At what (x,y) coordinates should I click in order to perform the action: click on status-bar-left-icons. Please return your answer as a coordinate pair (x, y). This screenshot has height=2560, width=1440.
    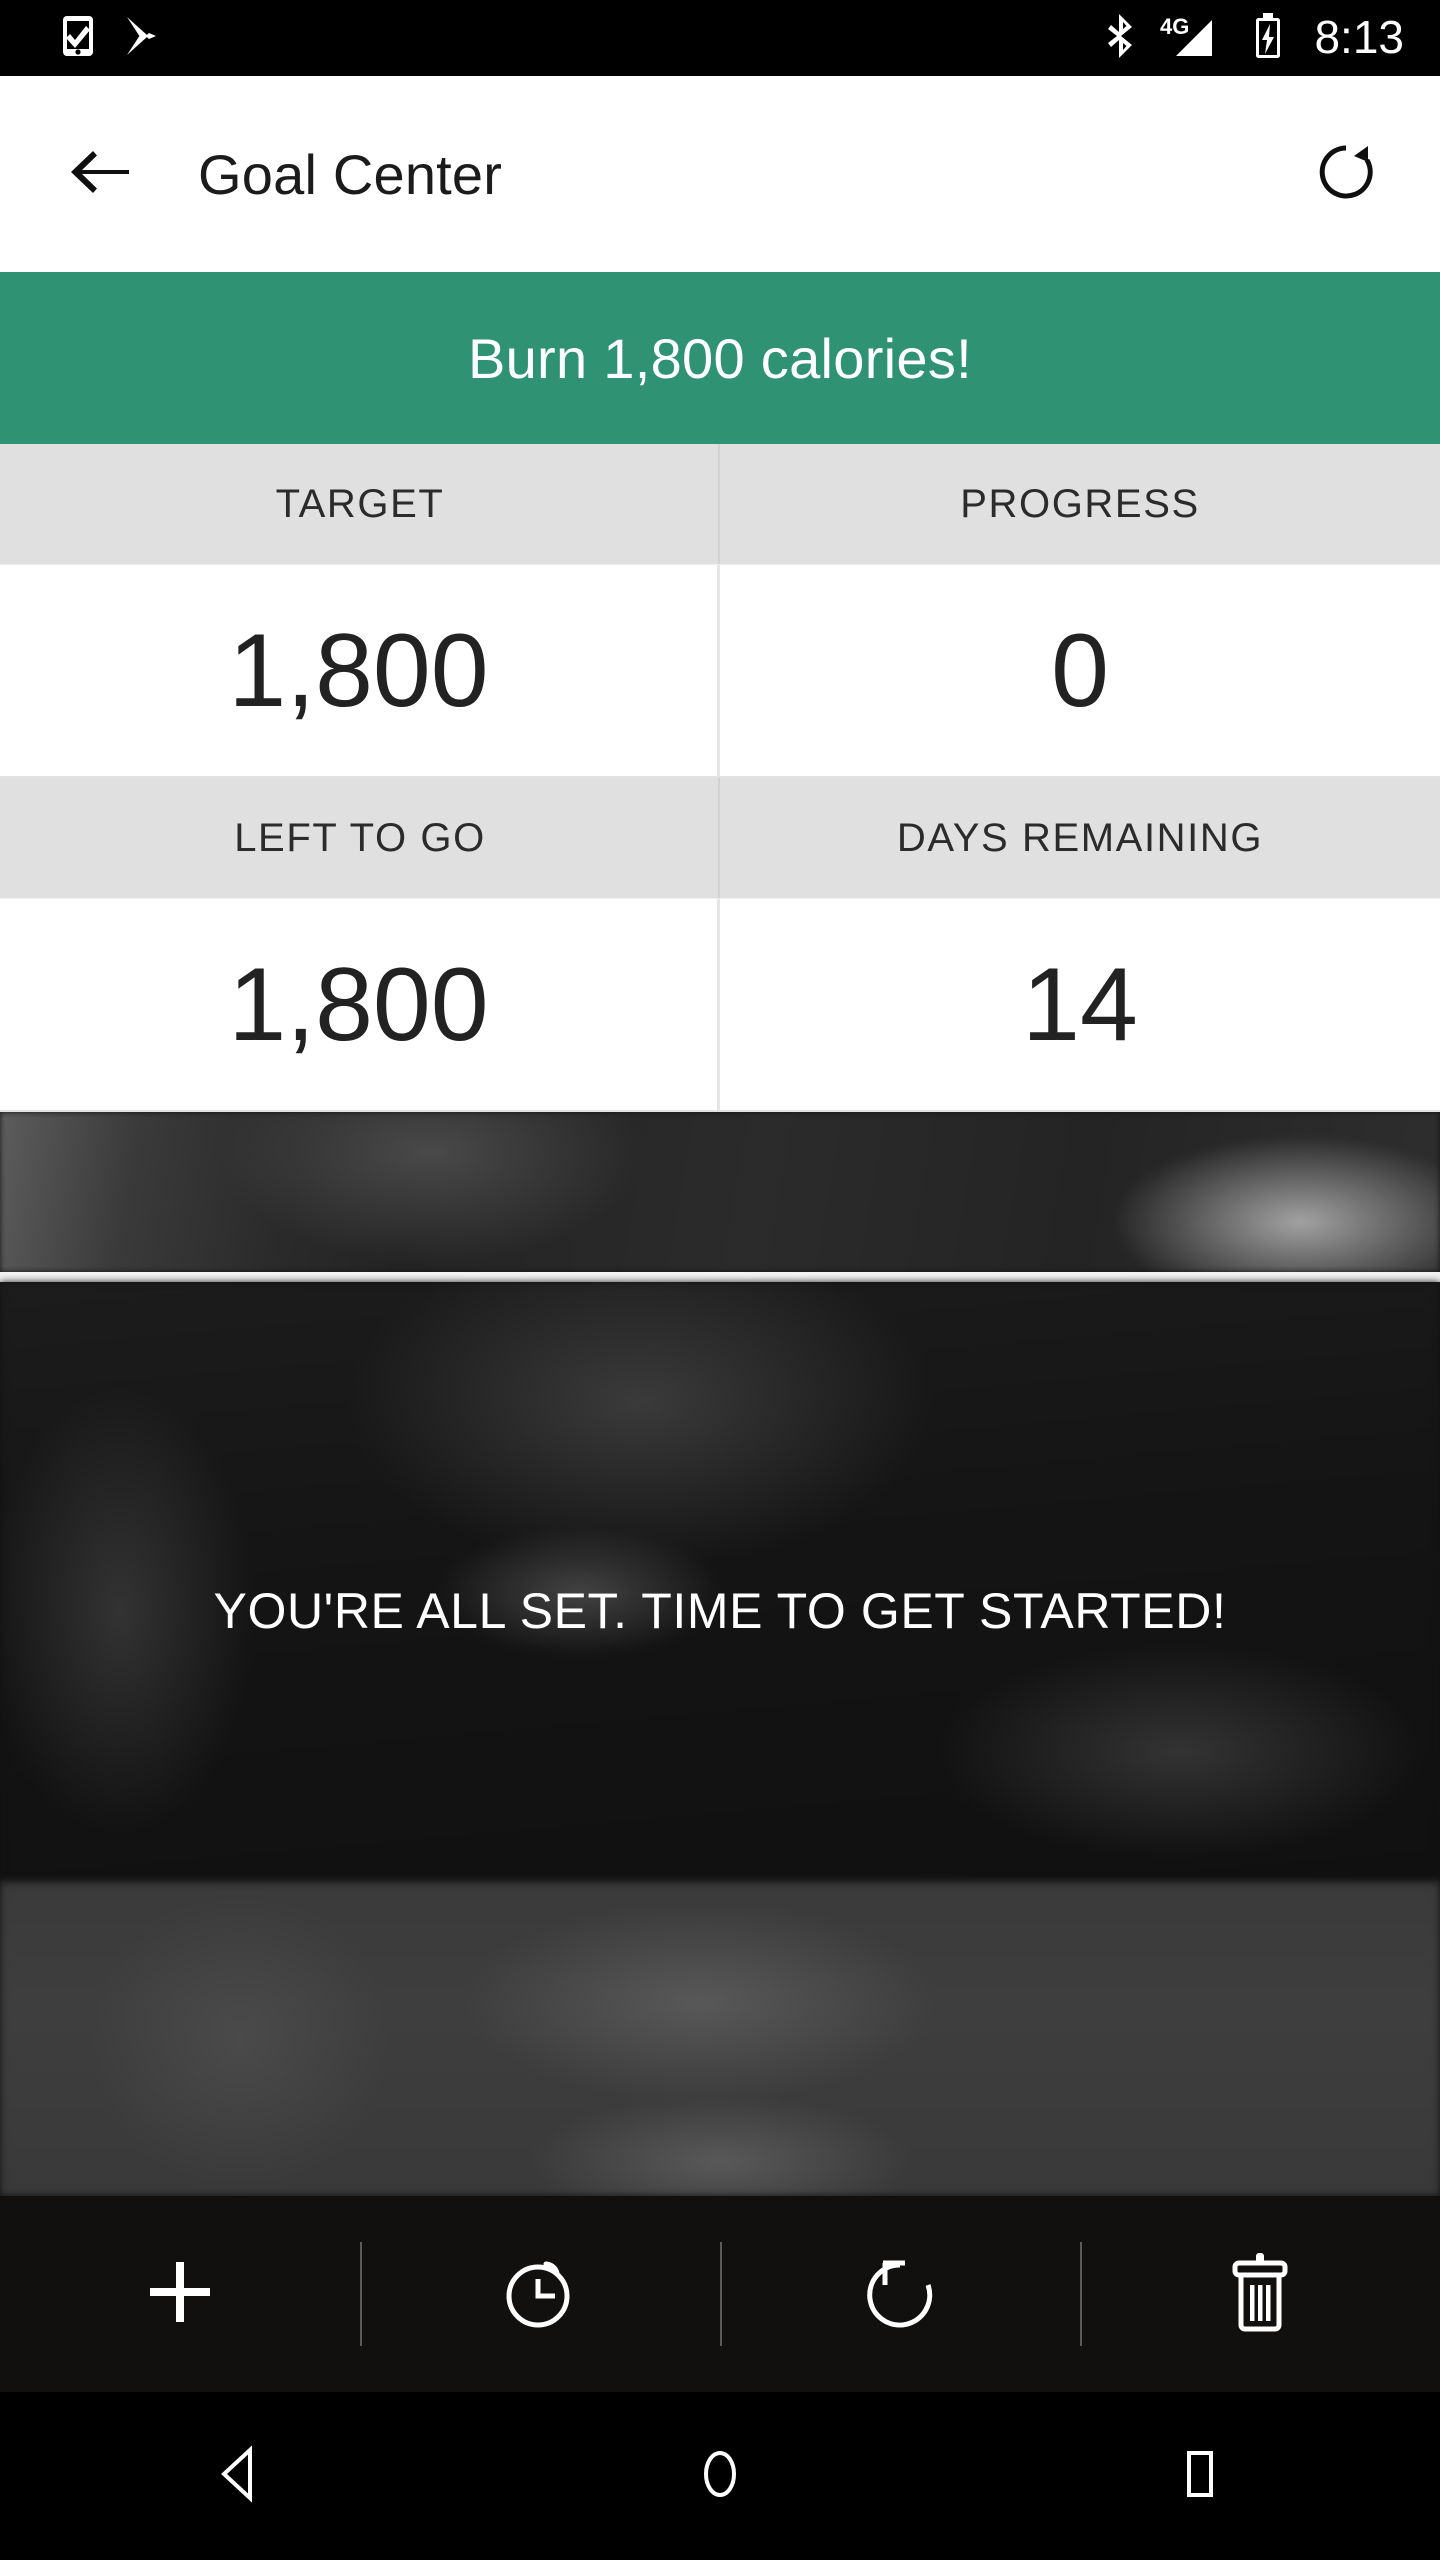
    Looking at the image, I should click on (109, 38).